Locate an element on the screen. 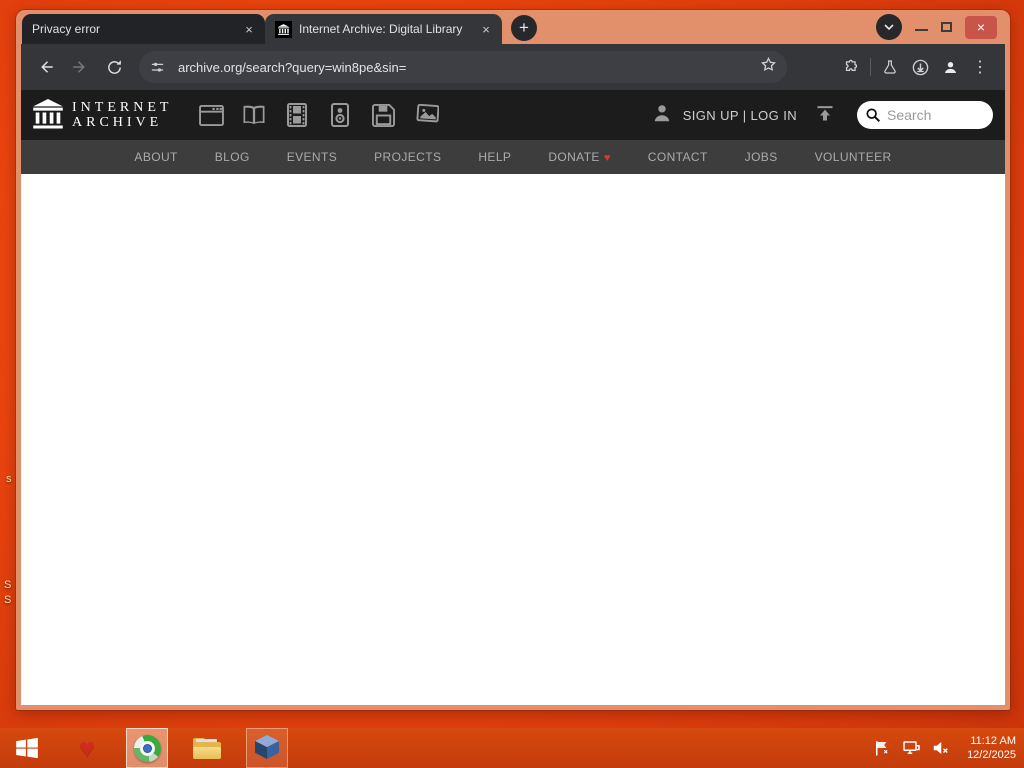 Image resolution: width=1024 pixels, height=768 pixels. nav-events: EVENTS is located at coordinates (312, 157).